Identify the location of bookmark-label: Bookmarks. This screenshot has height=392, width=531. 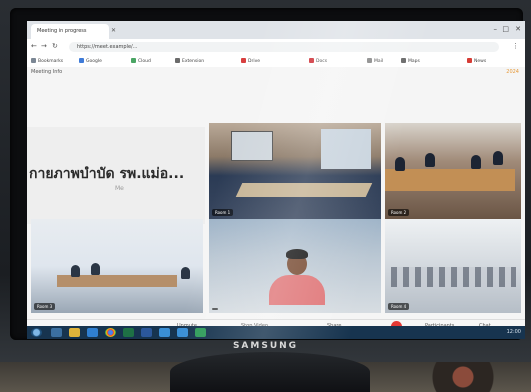
(51, 61).